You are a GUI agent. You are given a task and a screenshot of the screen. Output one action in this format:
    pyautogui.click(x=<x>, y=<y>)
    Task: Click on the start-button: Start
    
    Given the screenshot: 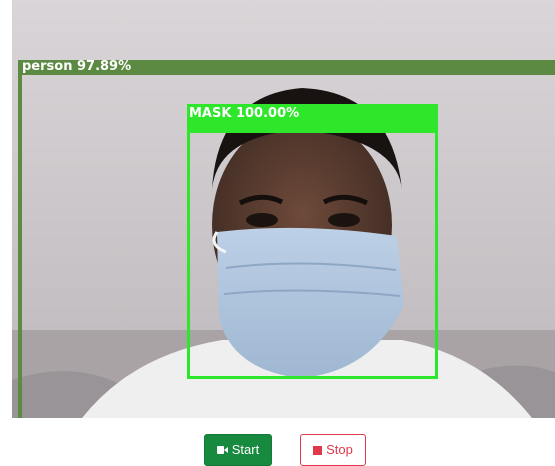 What is the action you would take?
    pyautogui.click(x=238, y=450)
    